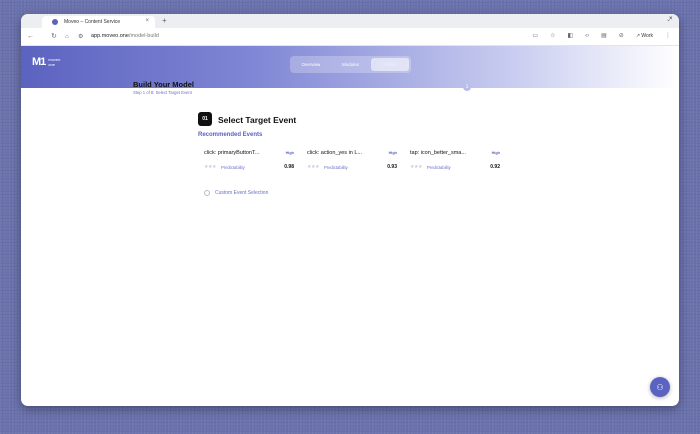 The width and height of the screenshot is (700, 434). I want to click on app-header: M1 moveo one Overview Modules Models, so click(350, 67).